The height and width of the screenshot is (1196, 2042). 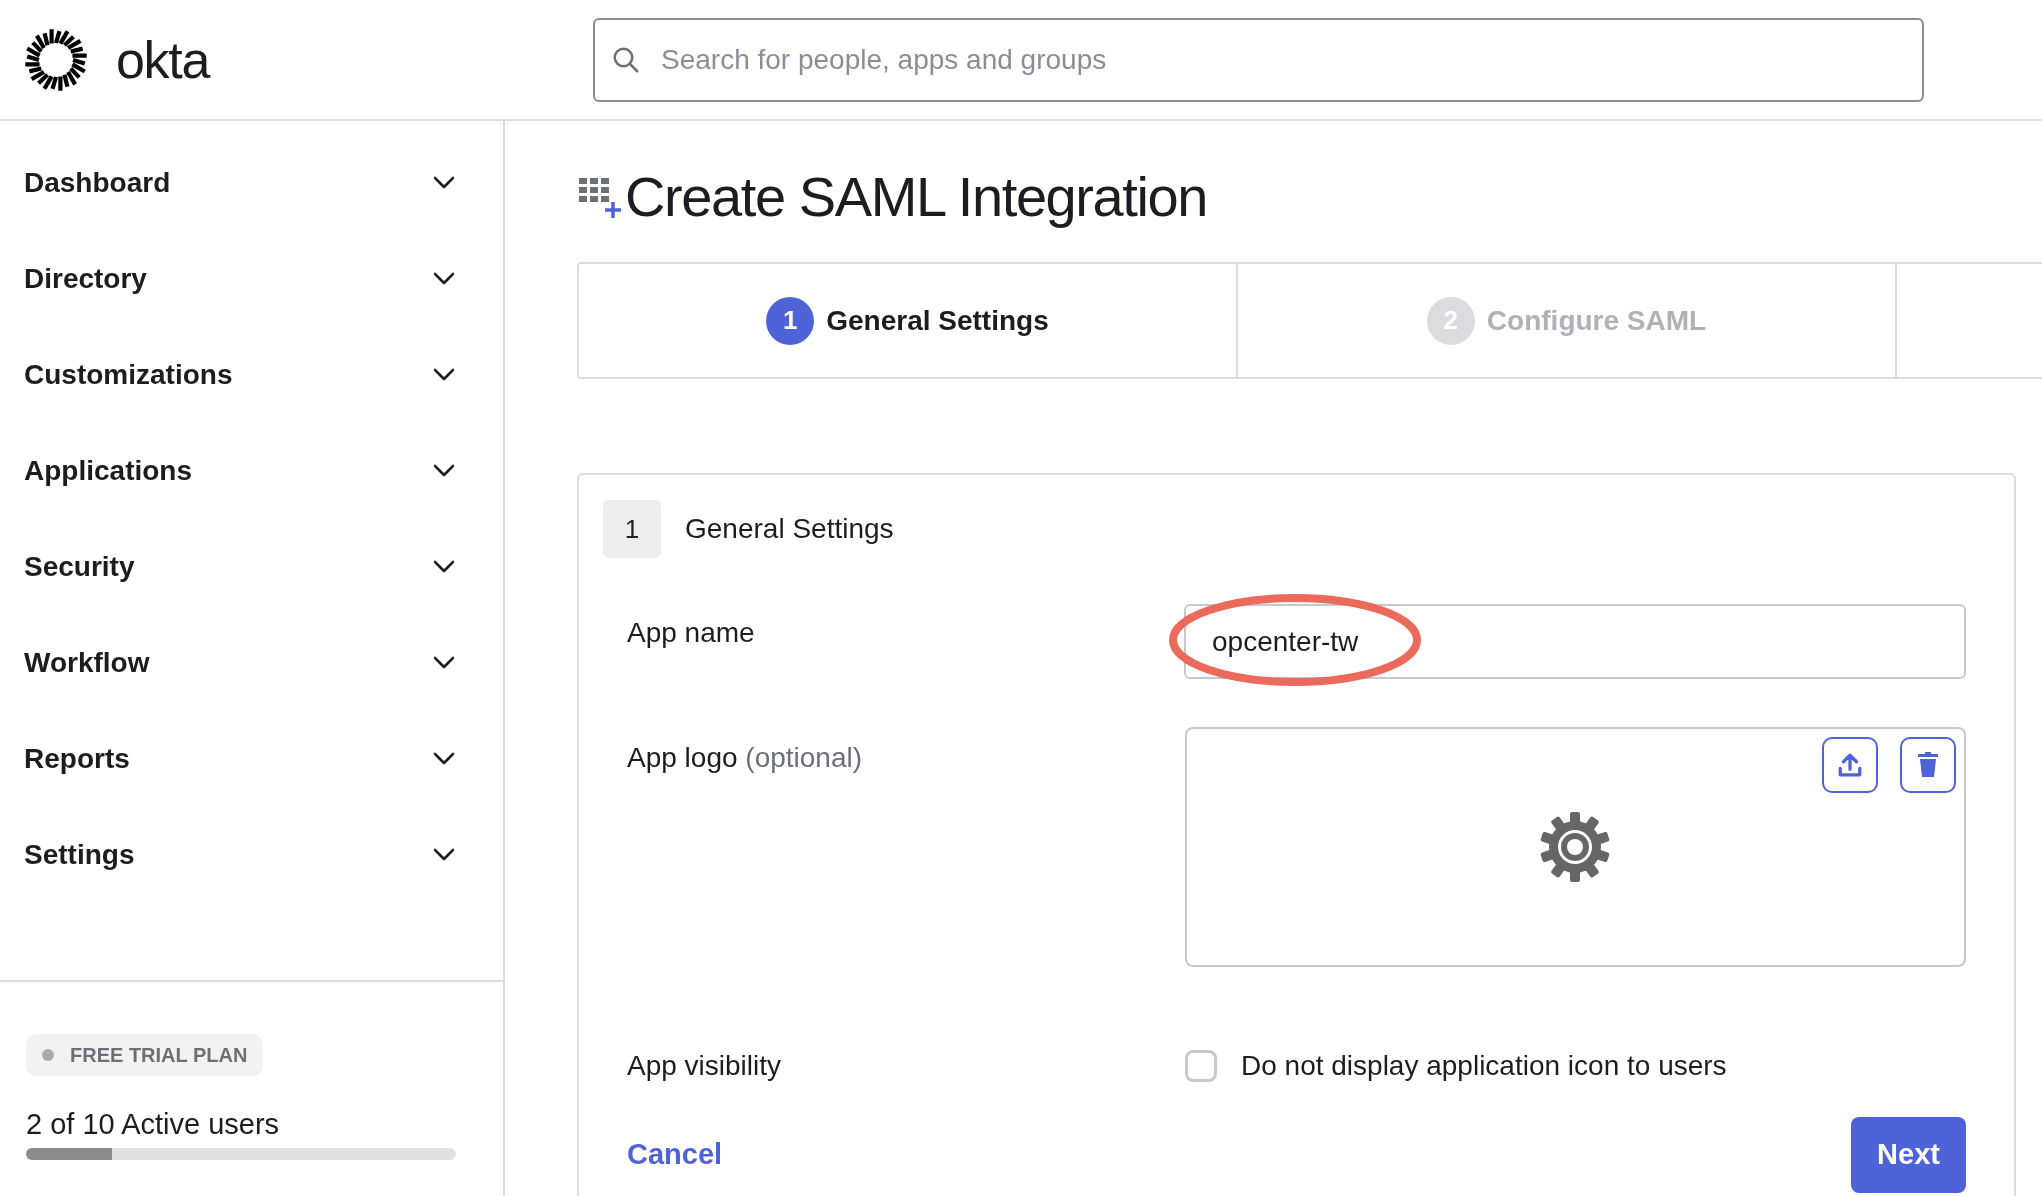 I want to click on section-title: General Settings, so click(x=789, y=529).